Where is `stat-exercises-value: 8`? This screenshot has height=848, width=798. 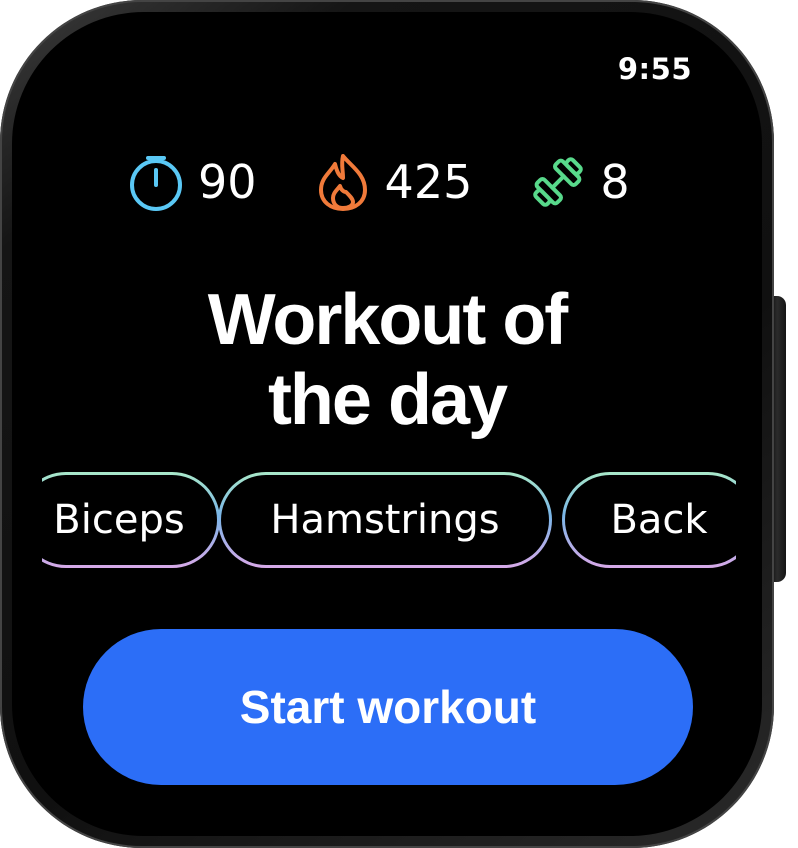 stat-exercises-value: 8 is located at coordinates (615, 182).